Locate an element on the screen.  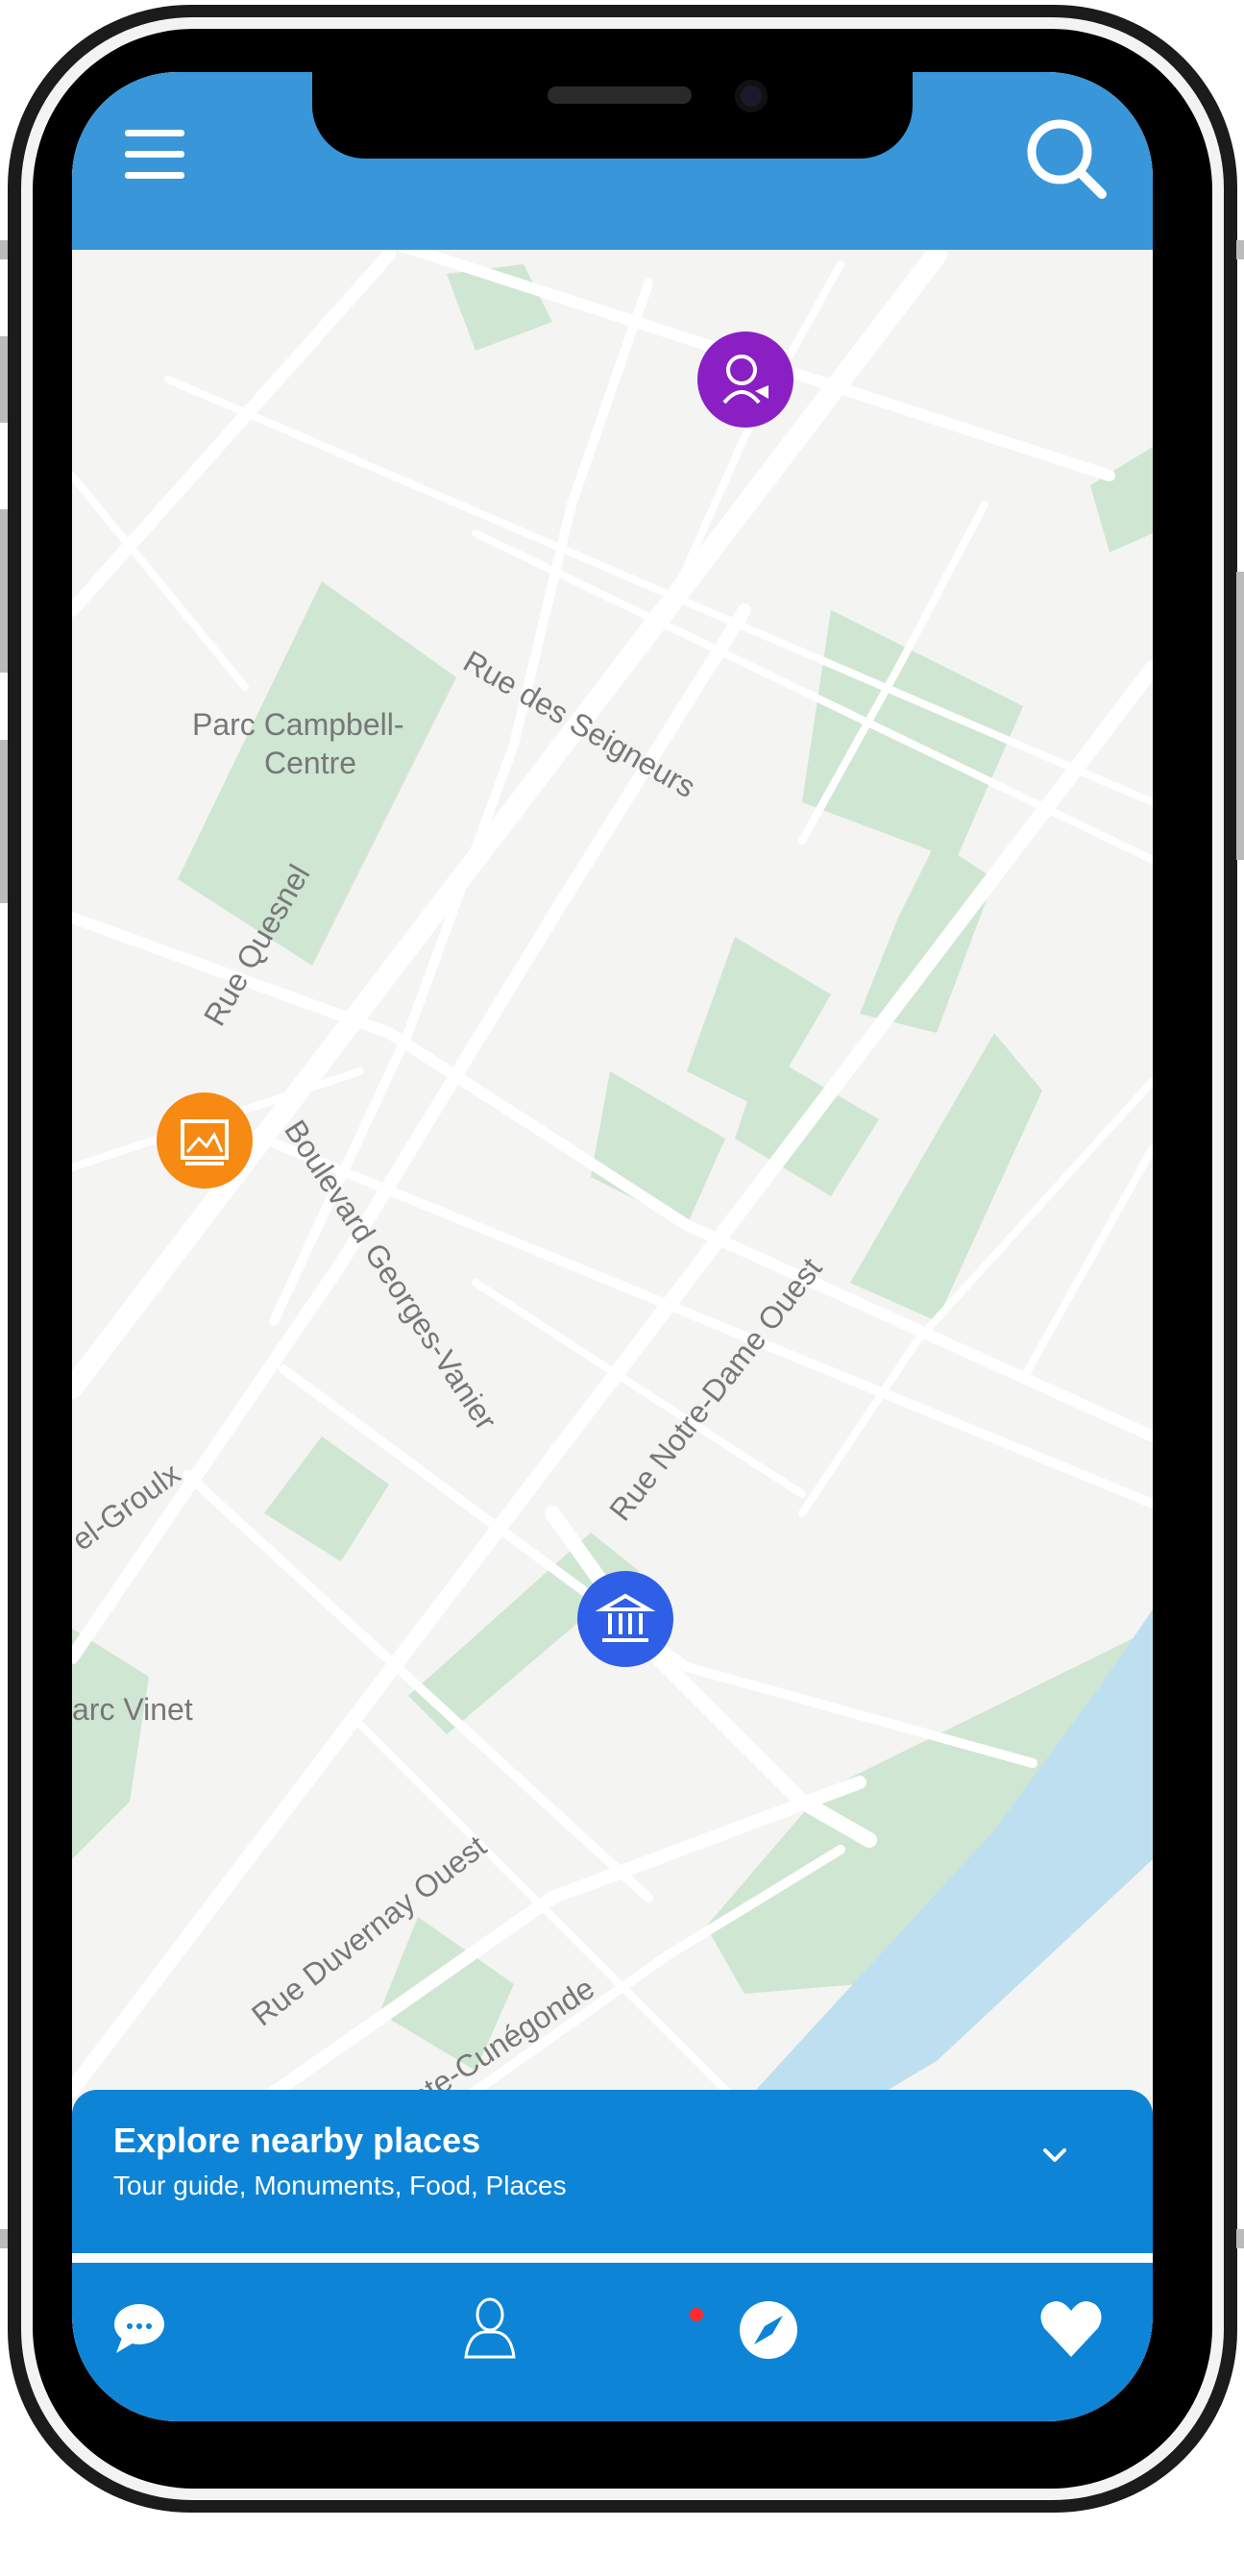
sheet-divider is located at coordinates (613, 2258).